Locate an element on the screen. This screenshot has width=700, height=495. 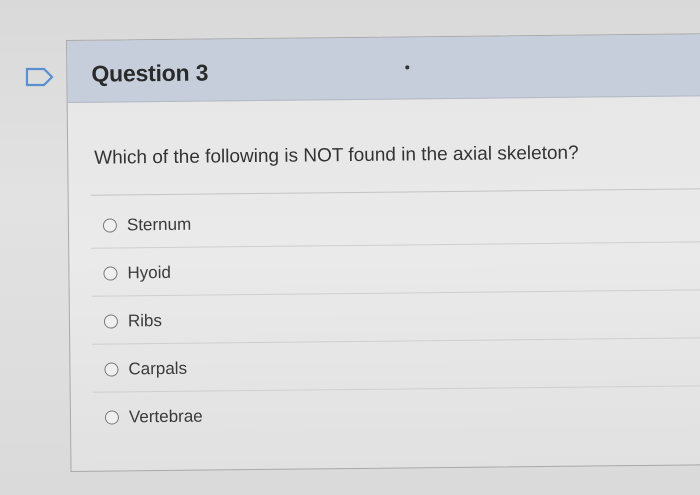
option-carpals: Carpals is located at coordinates (396, 365).